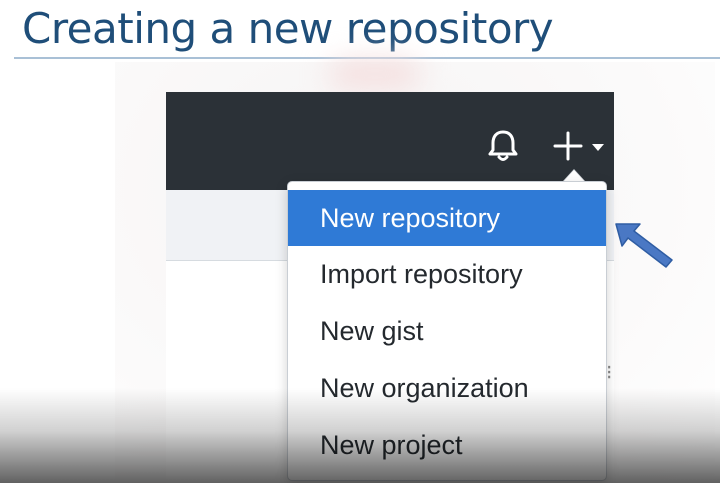  What do you see at coordinates (447, 218) in the screenshot?
I see `menu-item-new-repository: New repository` at bounding box center [447, 218].